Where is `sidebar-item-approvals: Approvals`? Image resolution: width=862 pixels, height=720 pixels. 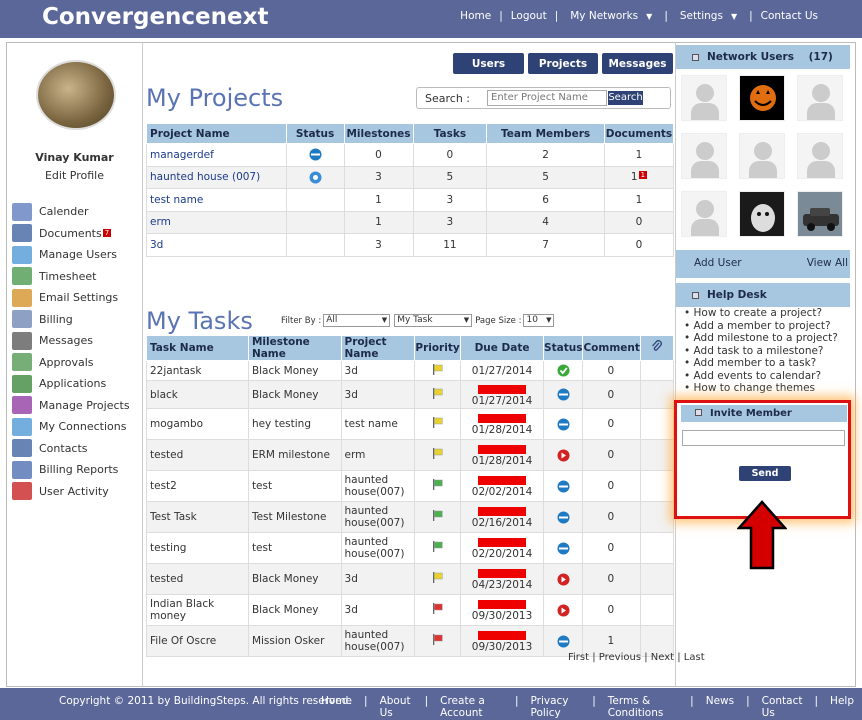
sidebar-item-approvals: Approvals is located at coordinates (71, 363).